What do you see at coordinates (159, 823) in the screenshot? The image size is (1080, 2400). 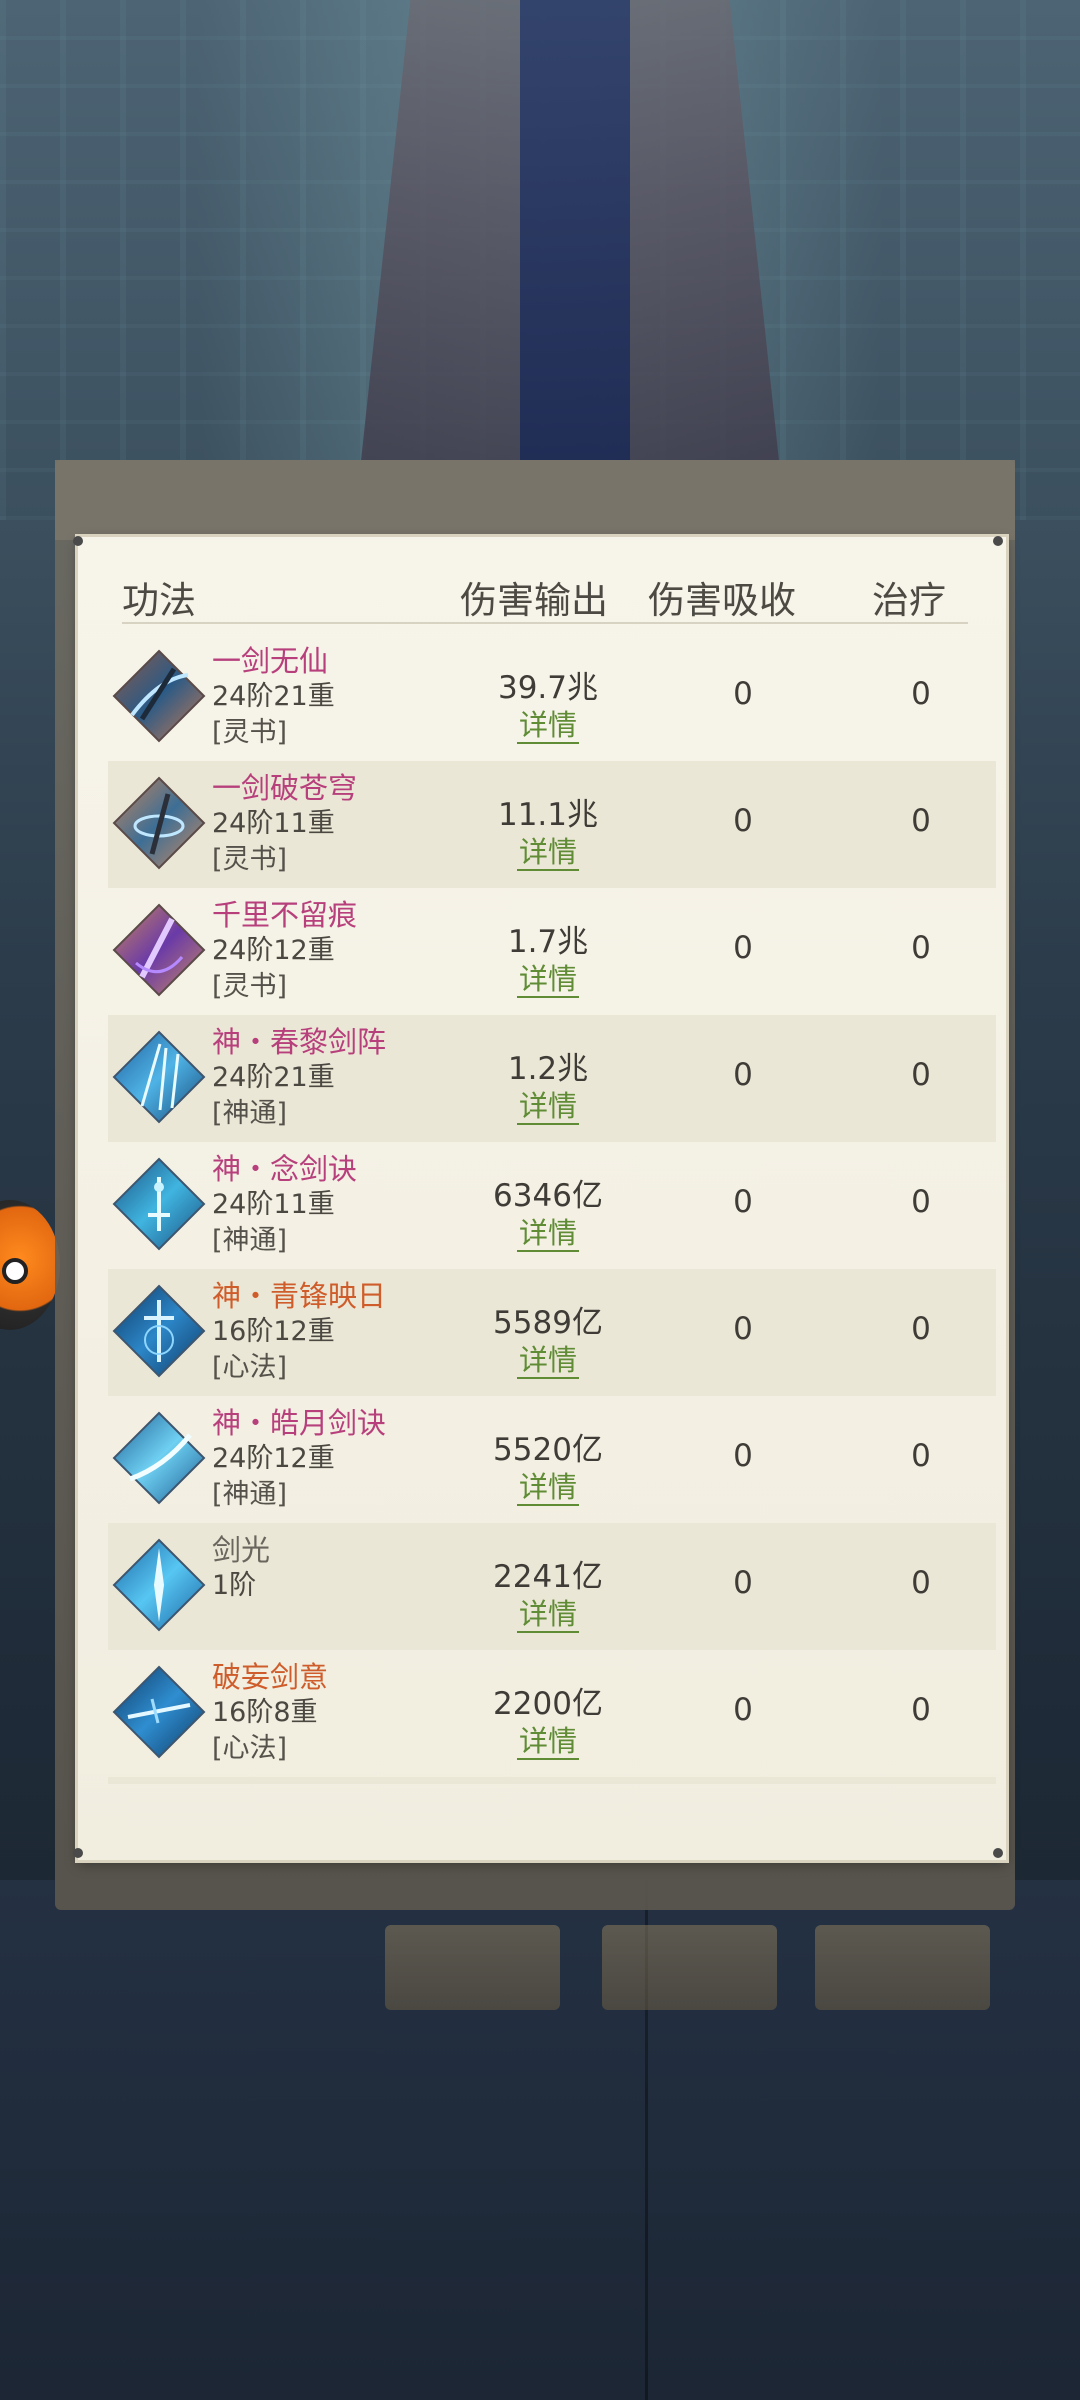 I see `sword-vortex-icon` at bounding box center [159, 823].